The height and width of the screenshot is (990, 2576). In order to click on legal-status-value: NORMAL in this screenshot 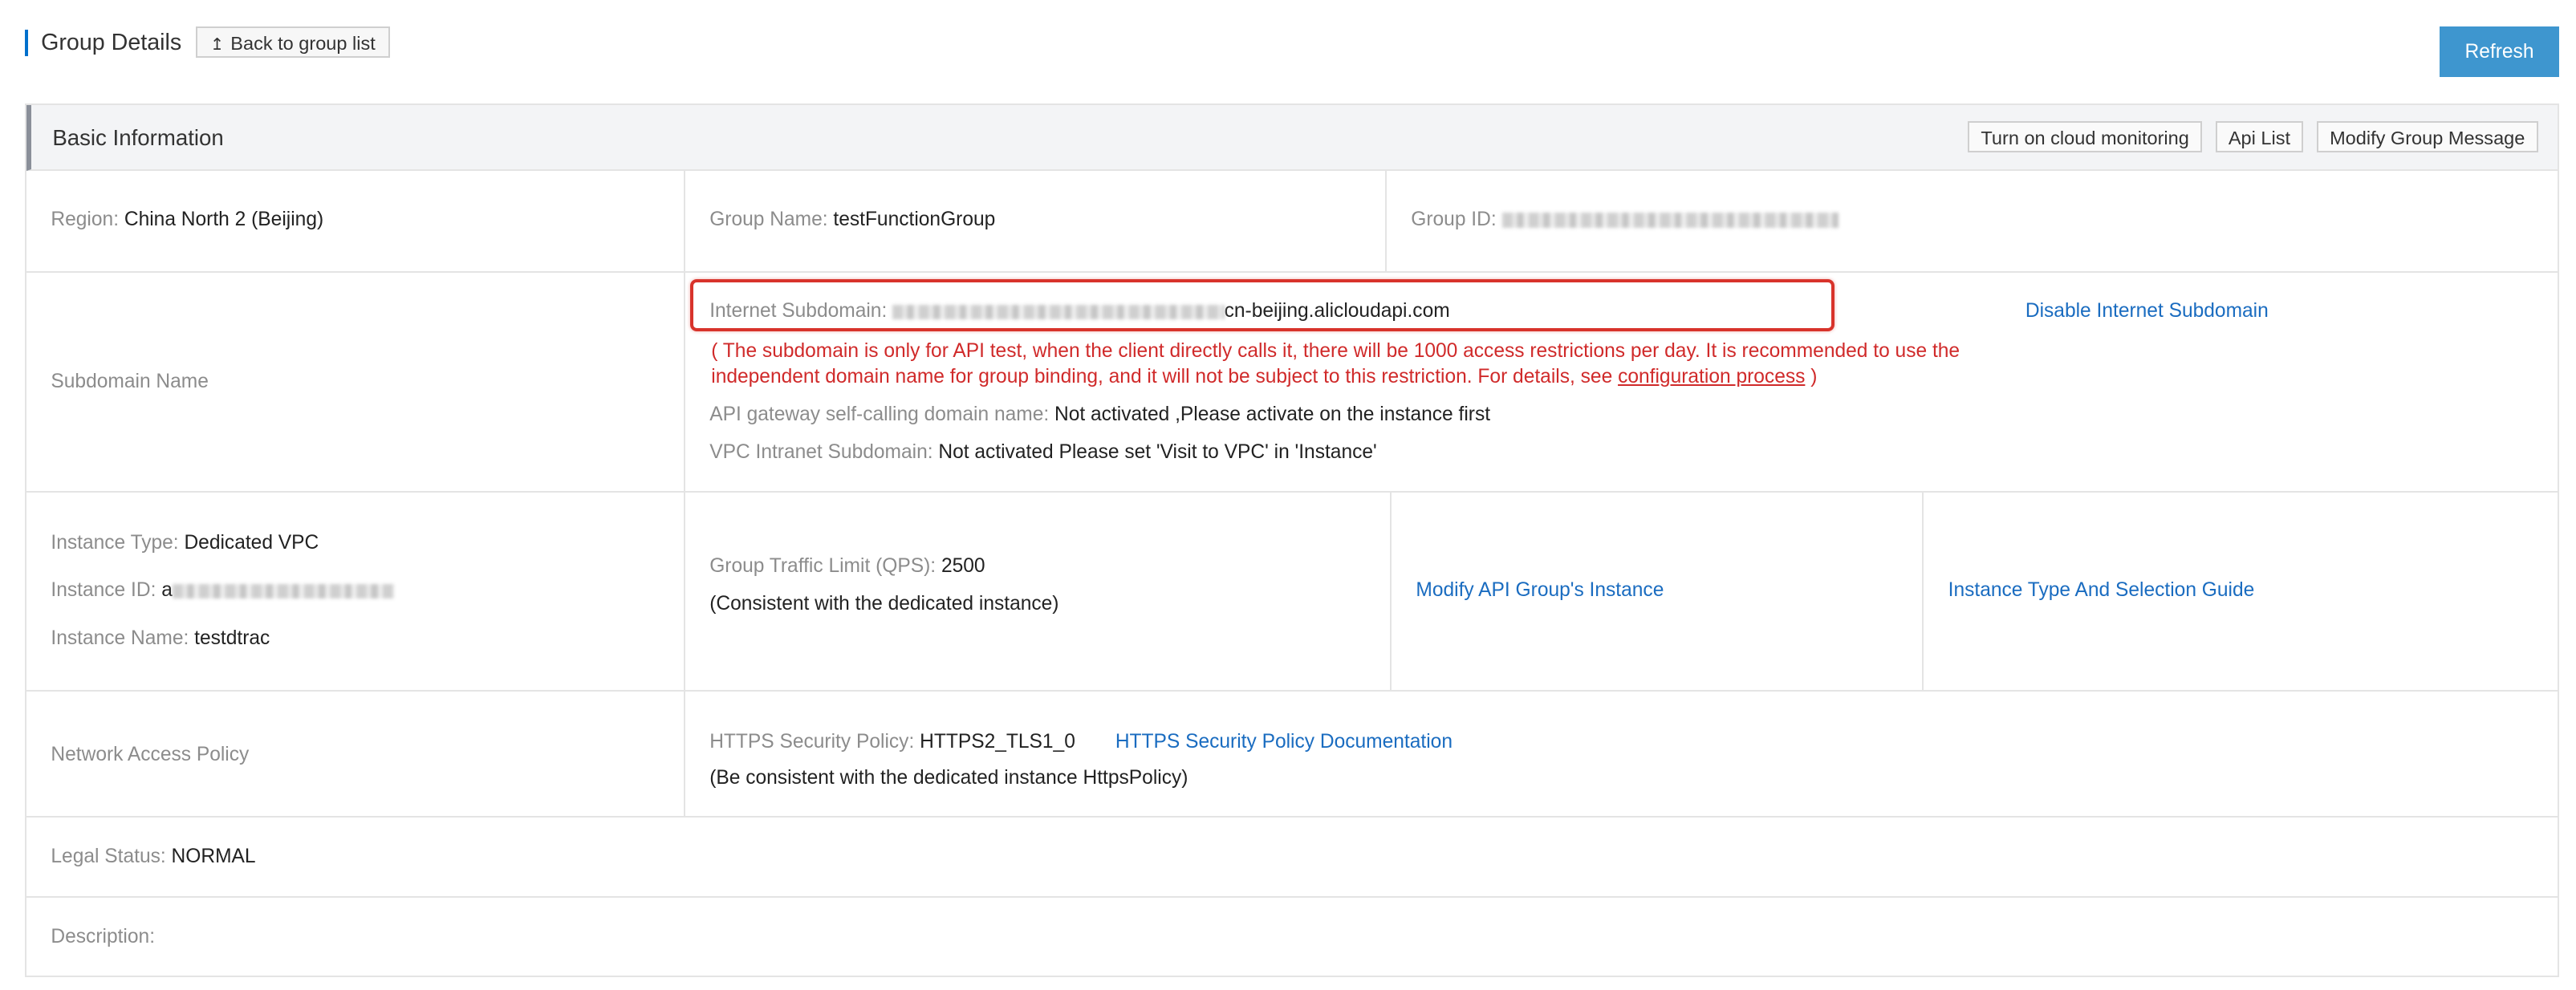, I will do `click(214, 856)`.